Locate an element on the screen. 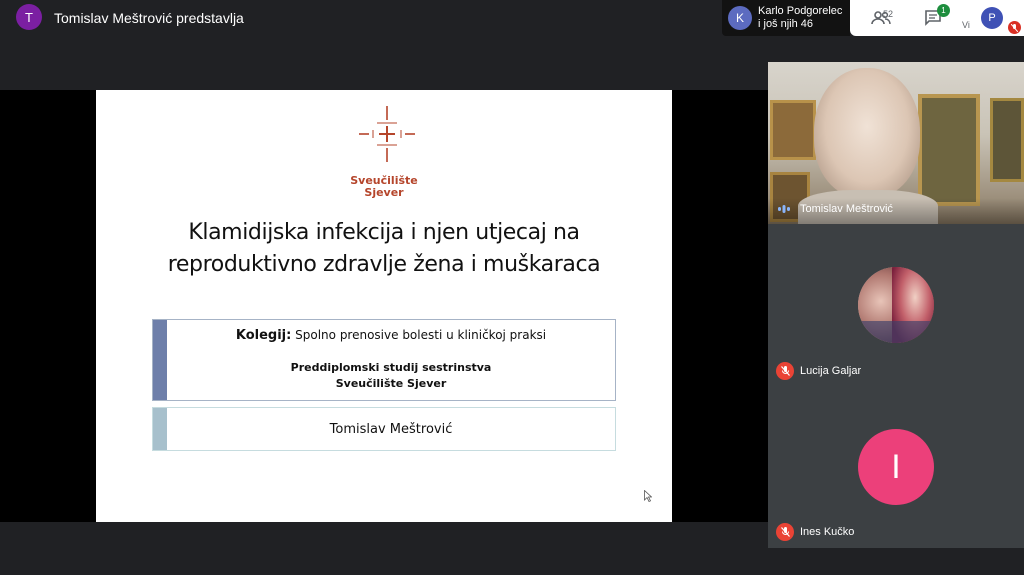 This screenshot has height=575, width=1024. people-count: 52 is located at coordinates (888, 14).